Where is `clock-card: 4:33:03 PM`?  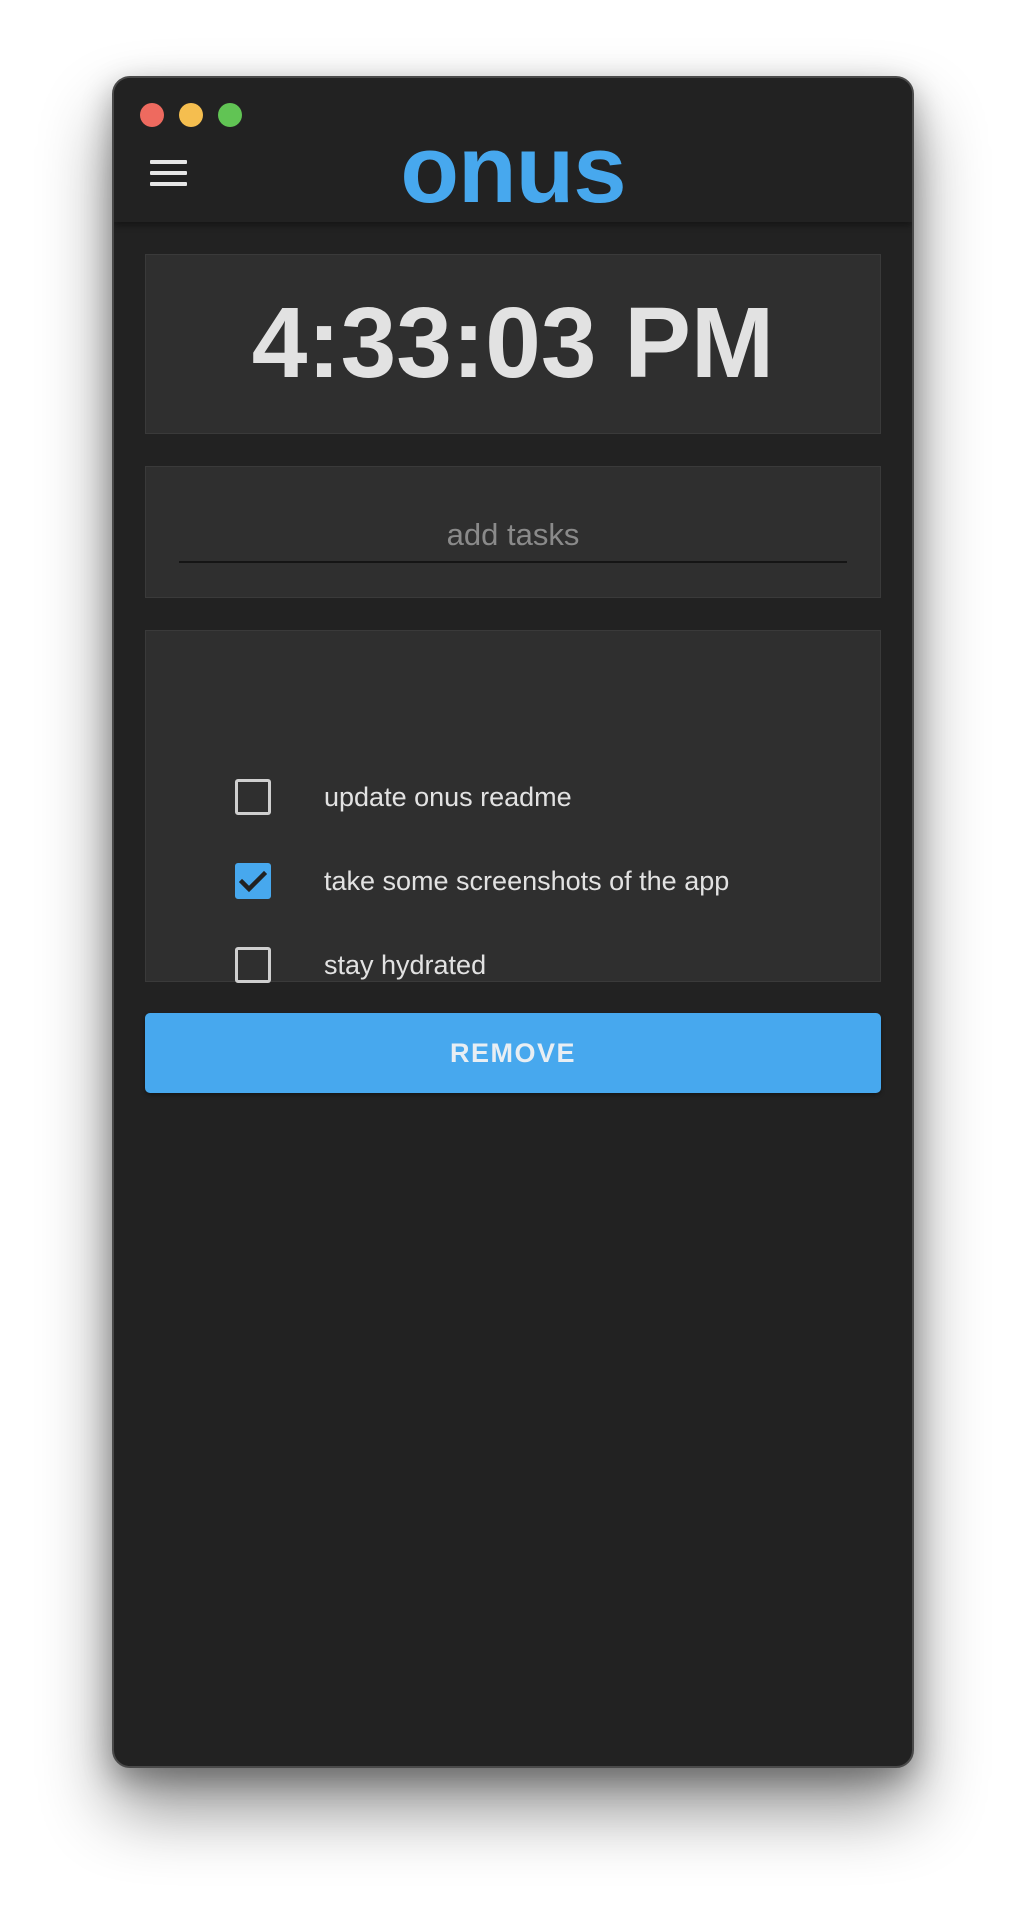 clock-card: 4:33:03 PM is located at coordinates (513, 344).